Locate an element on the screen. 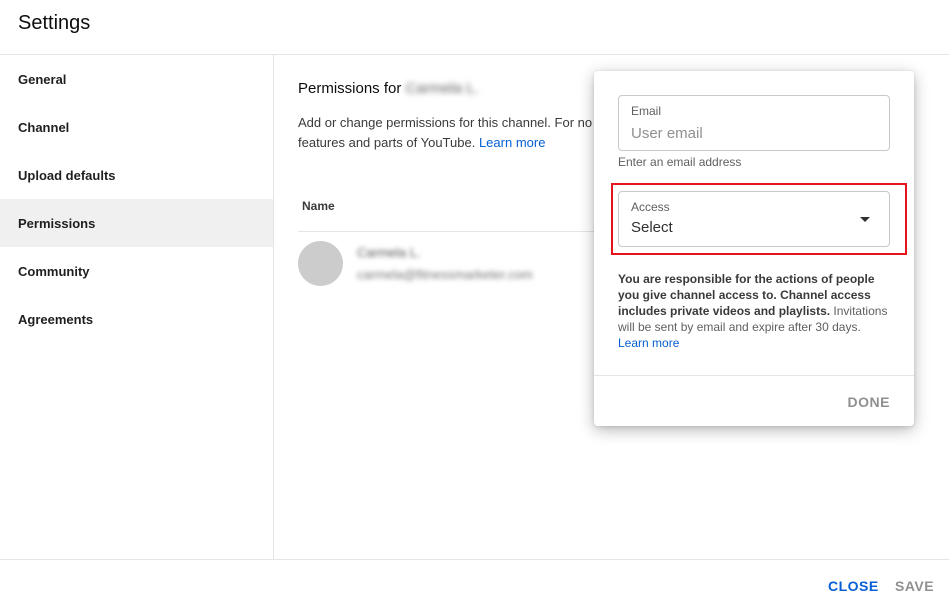 The width and height of the screenshot is (949, 610). sidebar-item-agreements: Agreements is located at coordinates (136, 319).